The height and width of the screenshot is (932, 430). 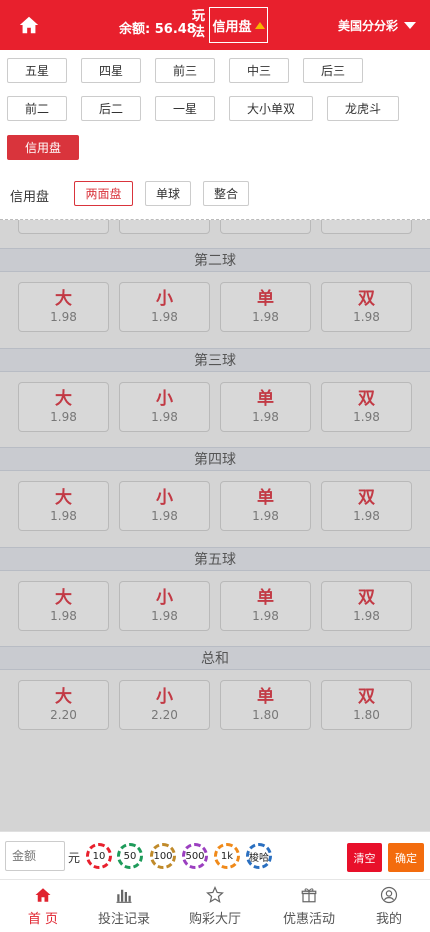 What do you see at coordinates (388, 906) in the screenshot?
I see `nav-mine: 我的` at bounding box center [388, 906].